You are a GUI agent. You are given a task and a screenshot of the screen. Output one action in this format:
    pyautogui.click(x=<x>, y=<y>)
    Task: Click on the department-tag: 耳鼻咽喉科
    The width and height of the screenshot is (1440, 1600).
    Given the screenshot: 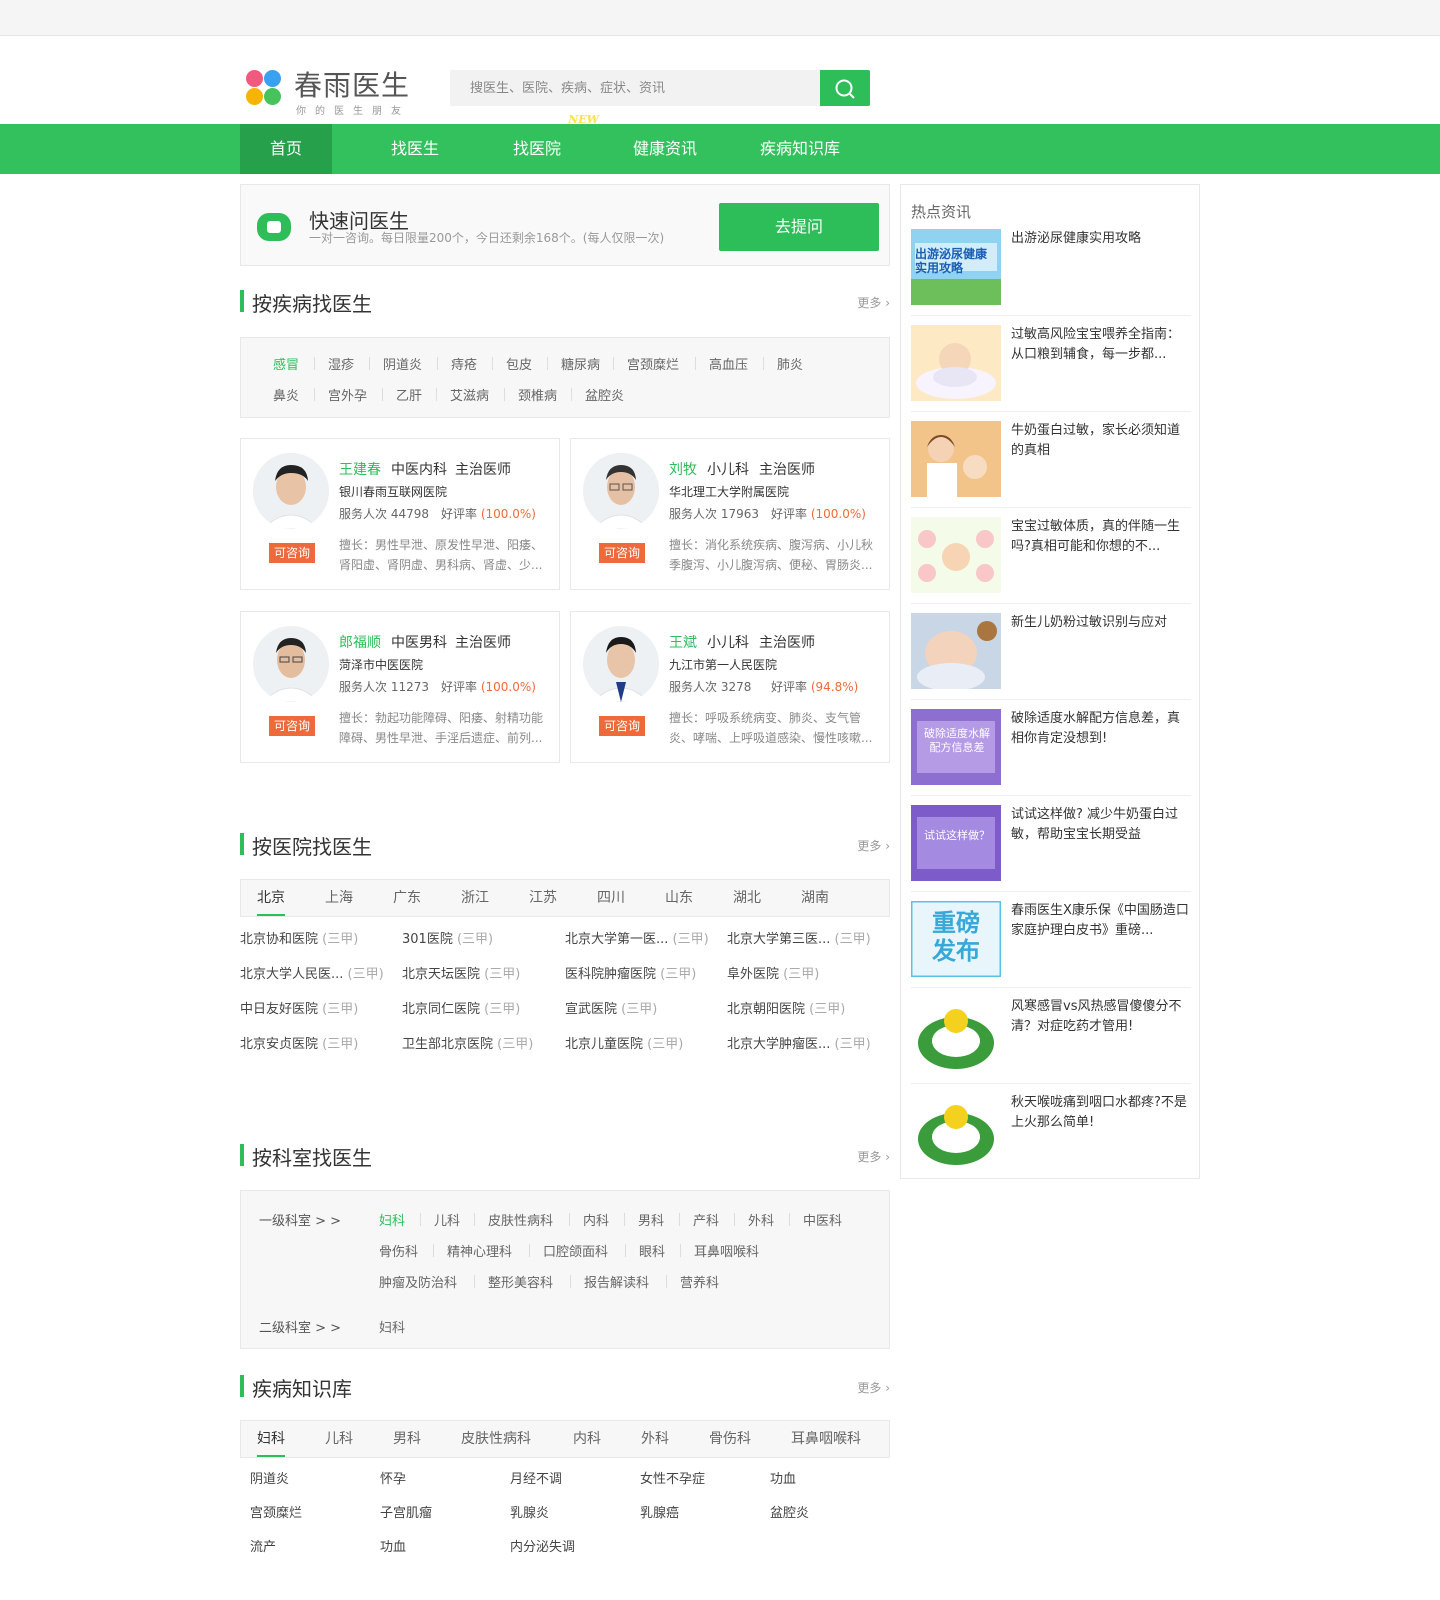 What is the action you would take?
    pyautogui.click(x=726, y=1250)
    